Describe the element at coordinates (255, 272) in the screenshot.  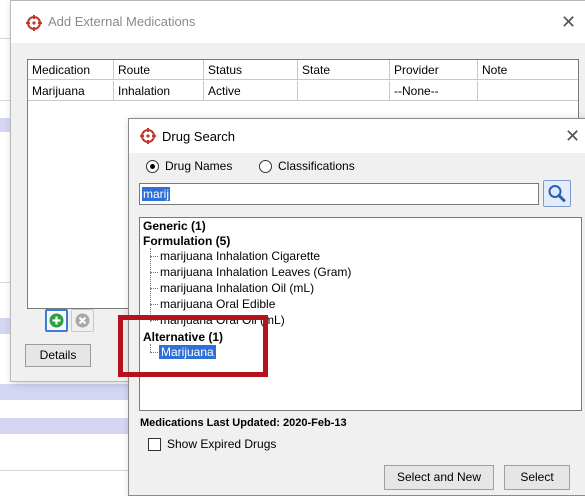
I see `tree-item-formulation: marijuana Inhalation Leaves (Gram)` at that location.